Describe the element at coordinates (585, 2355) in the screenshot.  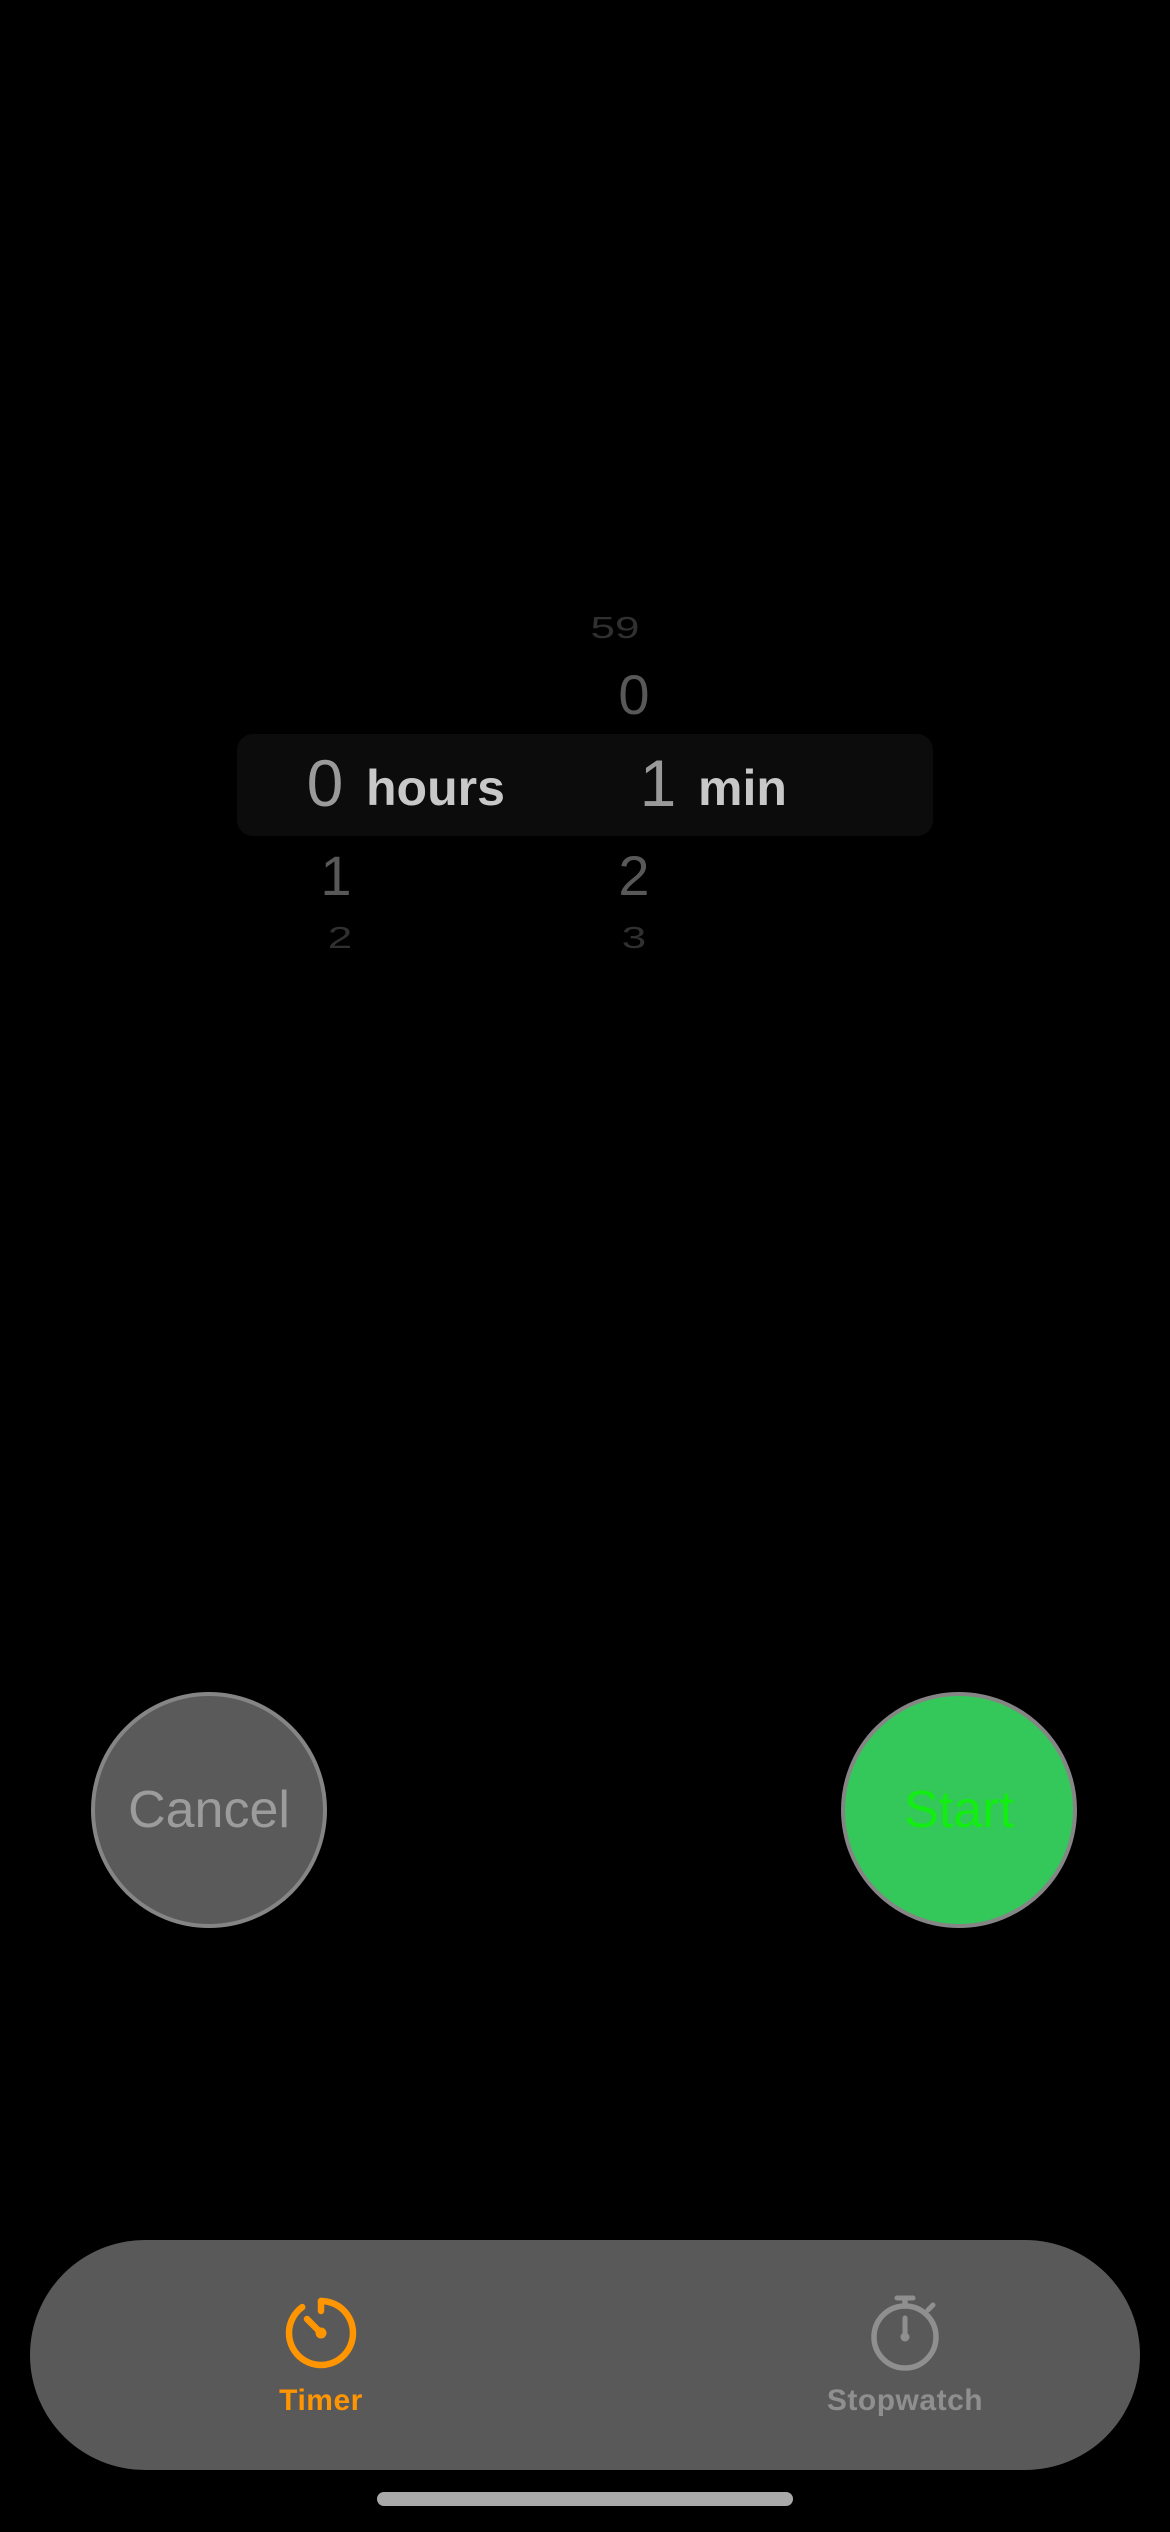
I see `tab-bar: Timer Stopwatch` at that location.